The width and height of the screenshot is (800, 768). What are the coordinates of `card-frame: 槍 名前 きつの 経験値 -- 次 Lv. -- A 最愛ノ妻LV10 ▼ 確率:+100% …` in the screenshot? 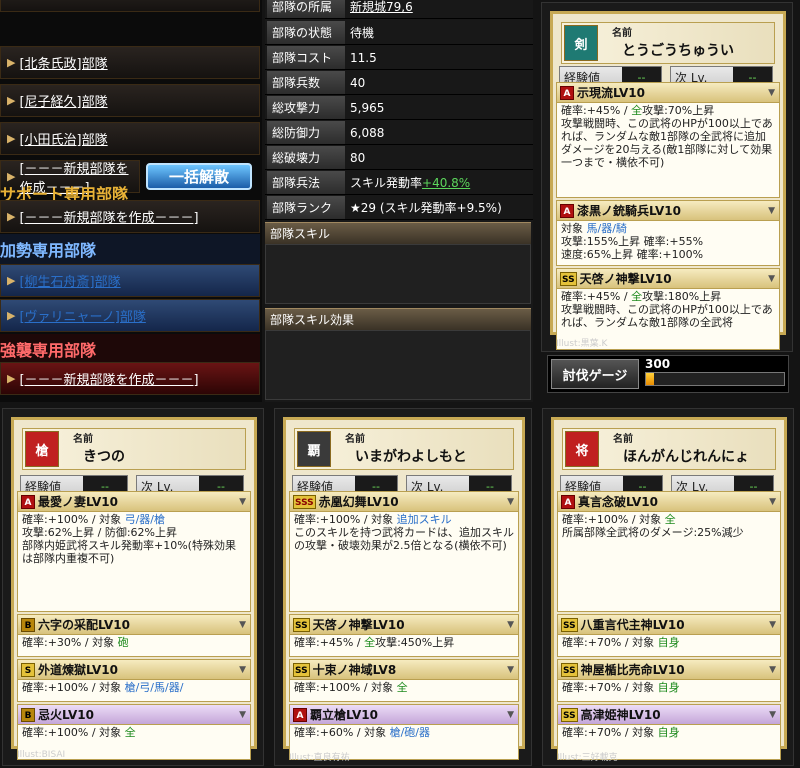 It's located at (134, 588).